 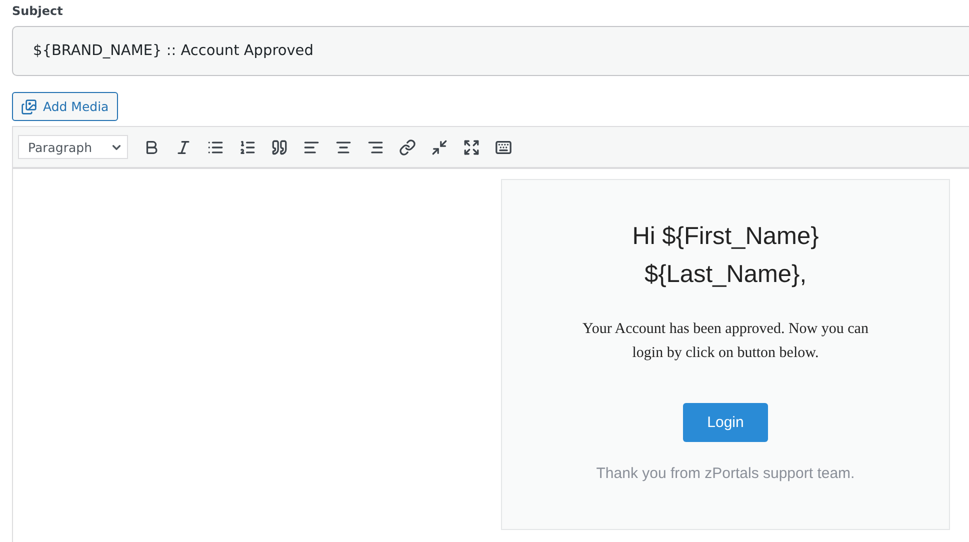 I want to click on bulleted-list-icon, so click(x=215, y=147).